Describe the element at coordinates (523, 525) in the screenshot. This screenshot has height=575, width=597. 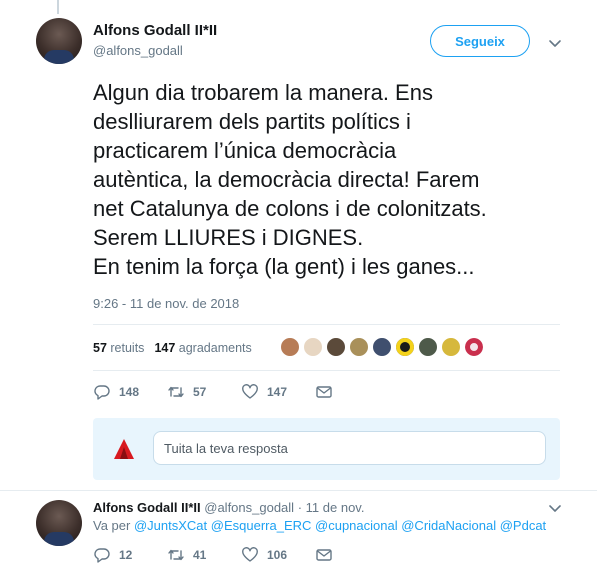
I see `mention-link: @Pdcat` at that location.